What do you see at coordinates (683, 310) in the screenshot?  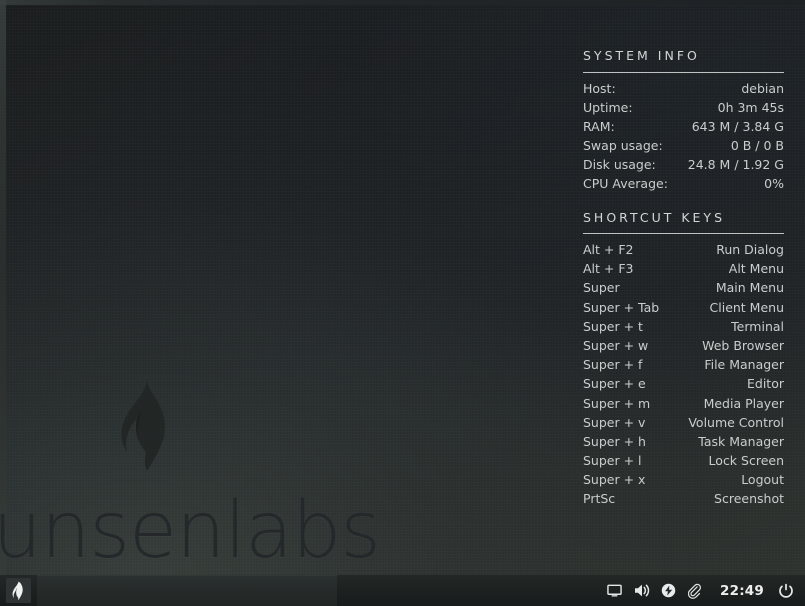 I see `shortcut-row: Super + Tab Client Menu` at bounding box center [683, 310].